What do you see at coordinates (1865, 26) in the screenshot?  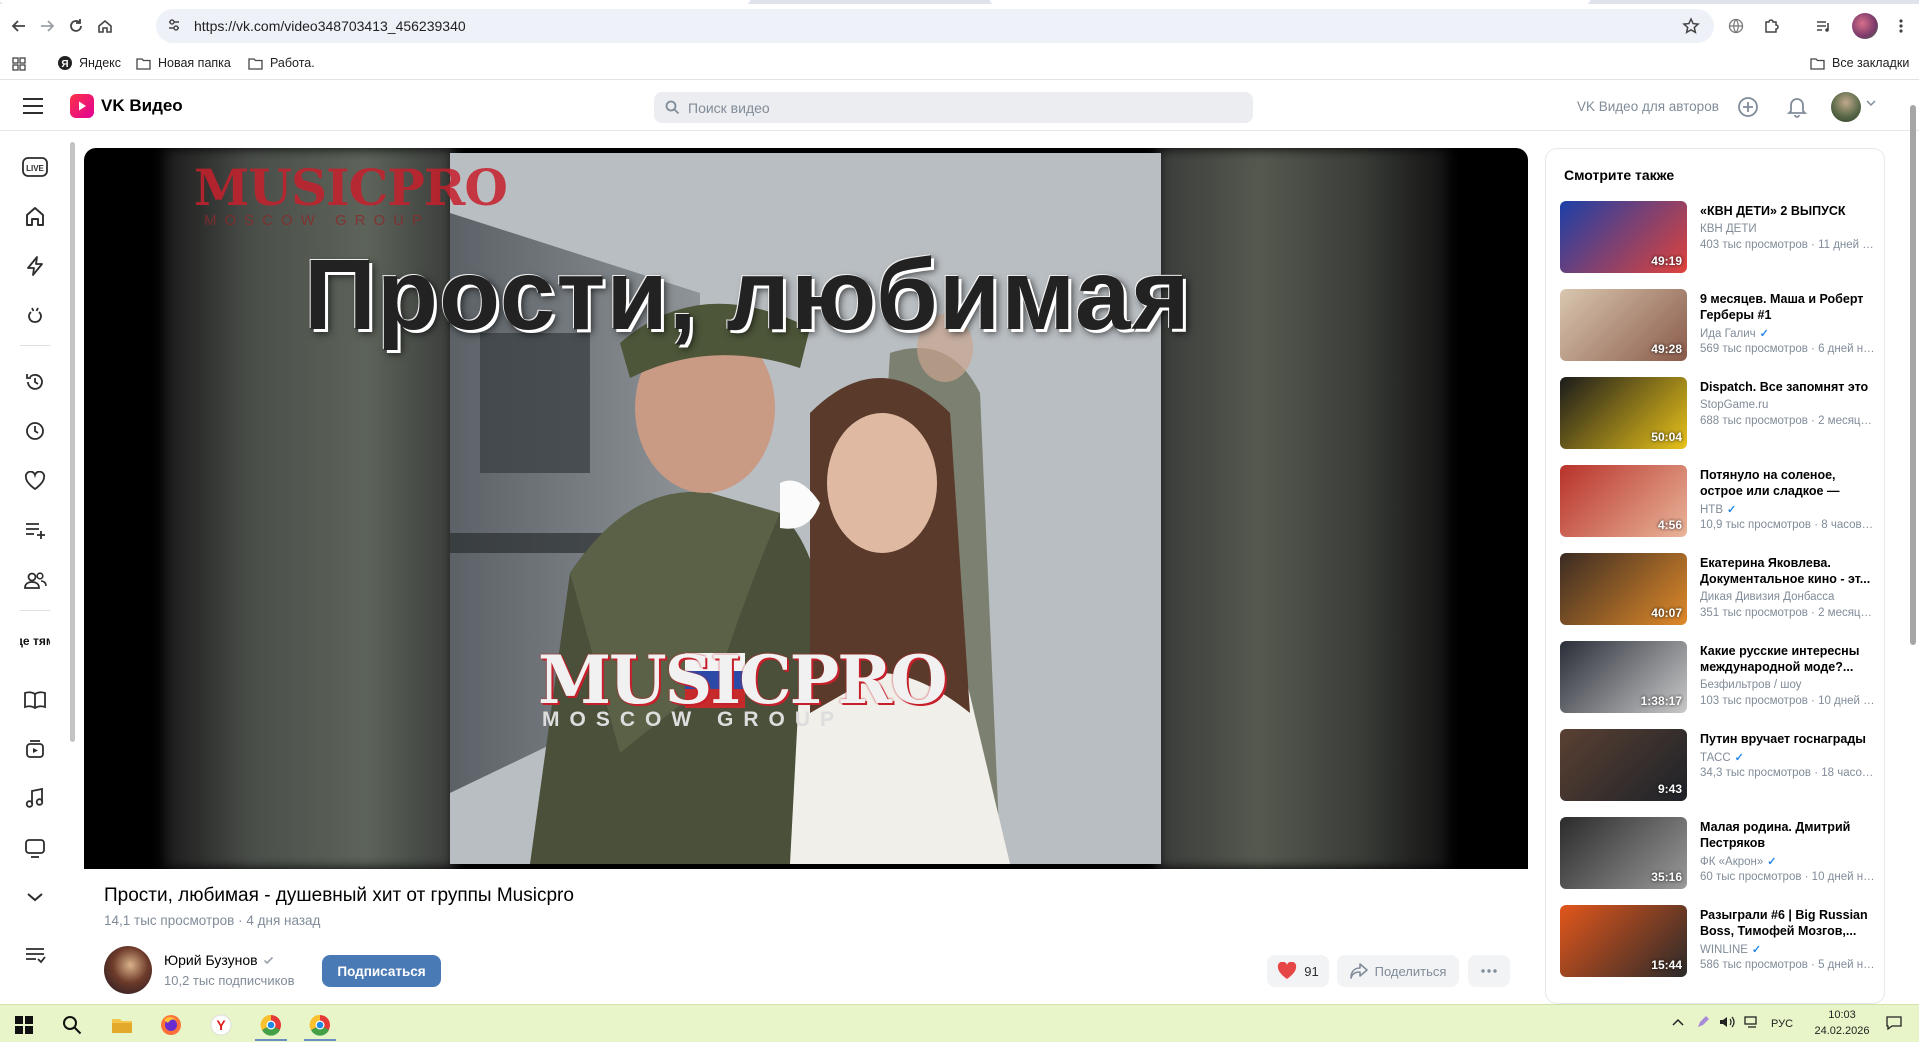 I see `browser-profile-avatar` at bounding box center [1865, 26].